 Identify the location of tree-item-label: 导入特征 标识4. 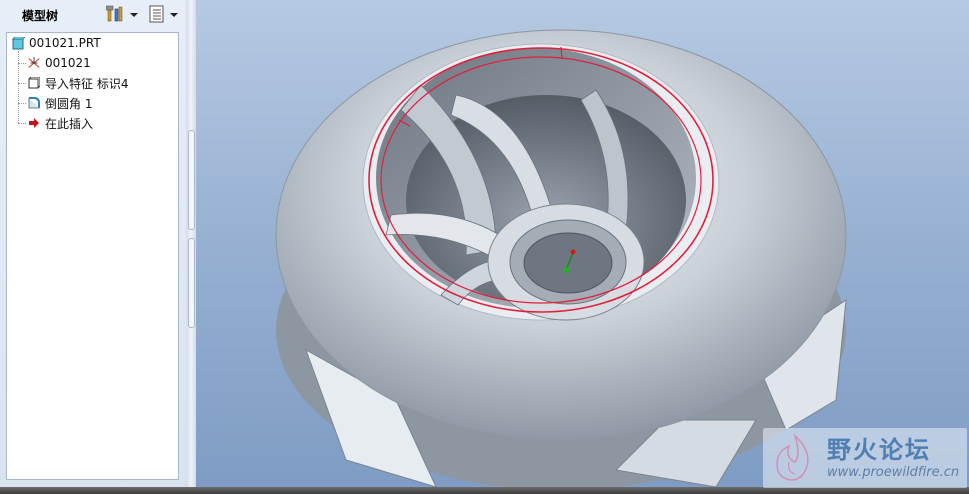
(87, 83).